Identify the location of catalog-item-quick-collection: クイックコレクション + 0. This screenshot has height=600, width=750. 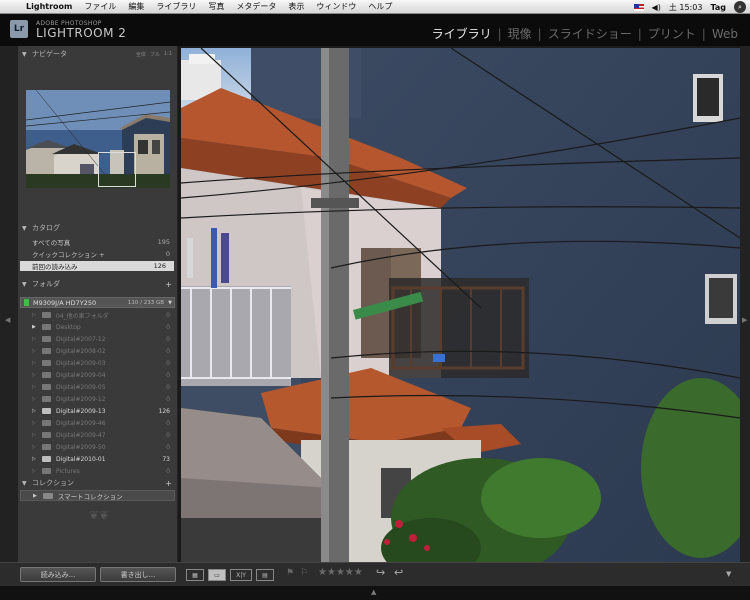
(98, 254).